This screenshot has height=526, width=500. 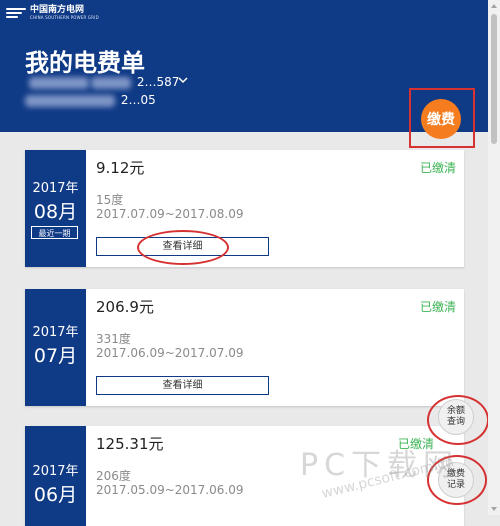 I want to click on bill-amount: 125.31元, so click(x=130, y=444).